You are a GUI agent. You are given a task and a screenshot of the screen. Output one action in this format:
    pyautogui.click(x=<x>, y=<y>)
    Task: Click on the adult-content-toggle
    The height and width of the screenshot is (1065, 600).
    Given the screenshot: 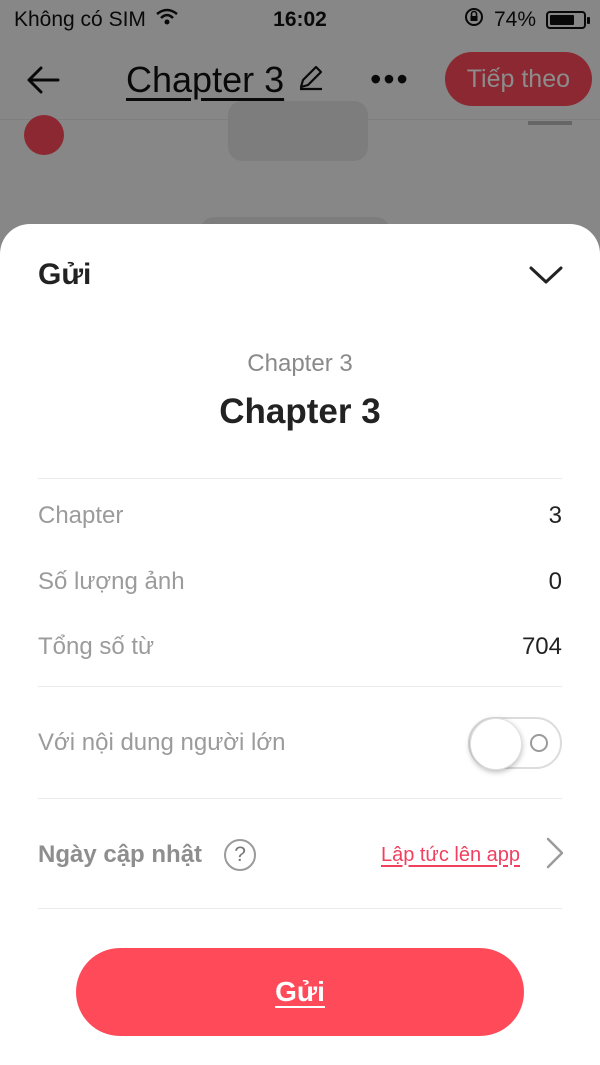 What is the action you would take?
    pyautogui.click(x=515, y=743)
    